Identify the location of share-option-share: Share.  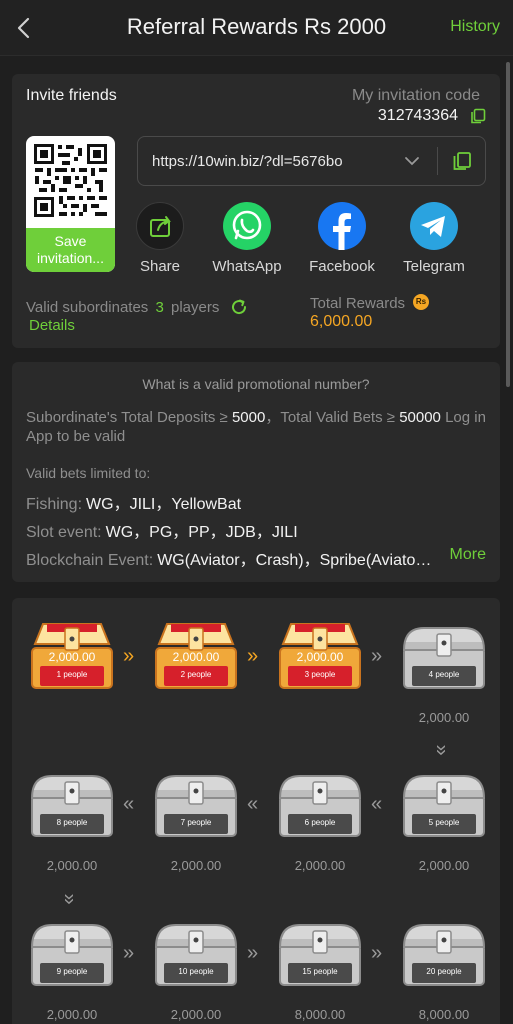
(160, 238).